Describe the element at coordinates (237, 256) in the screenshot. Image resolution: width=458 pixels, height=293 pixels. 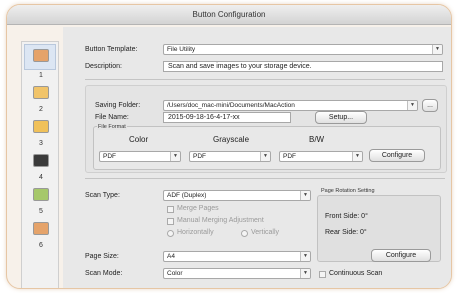
I see `page-size-select: A4 ▼` at that location.